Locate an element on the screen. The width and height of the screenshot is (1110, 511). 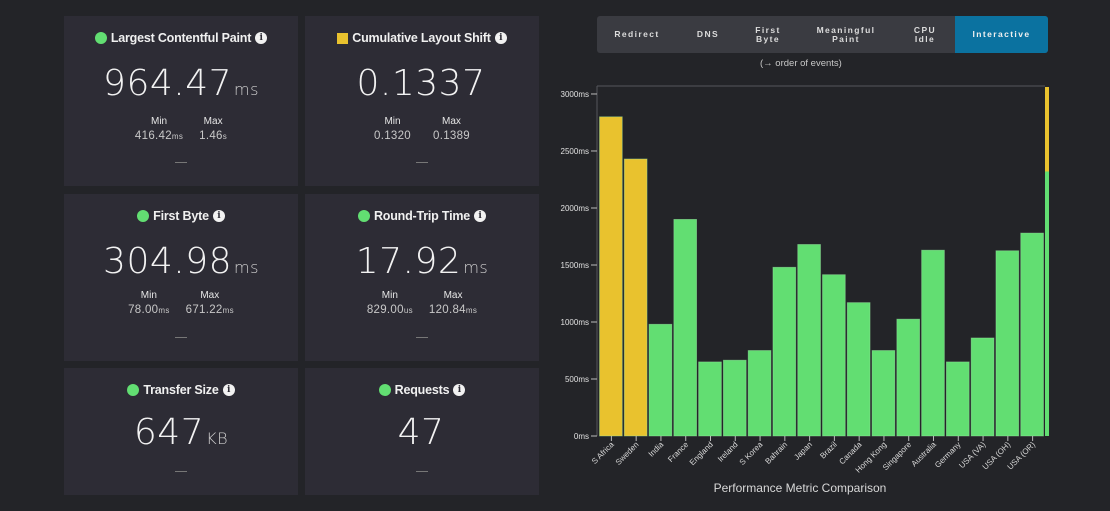
metric-value: 304.98 ms is located at coordinates (181, 261).